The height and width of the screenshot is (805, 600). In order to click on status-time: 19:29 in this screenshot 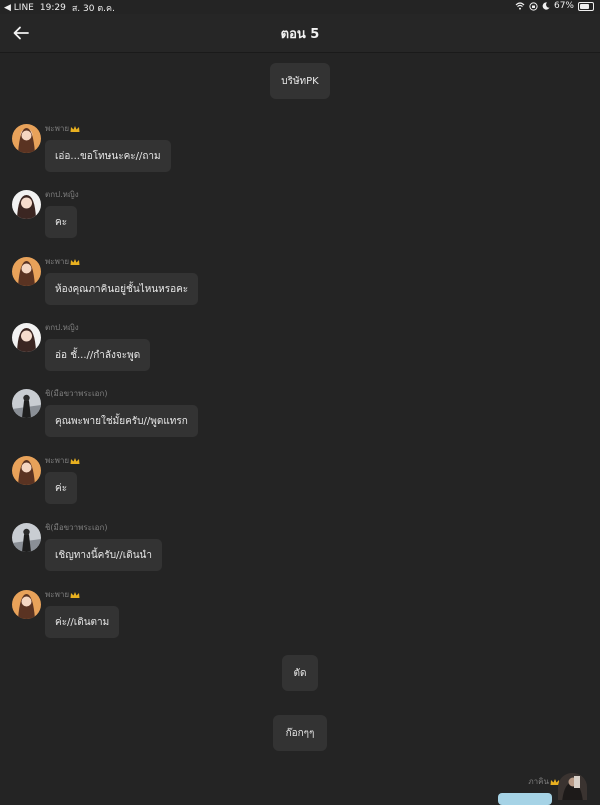, I will do `click(52, 8)`.